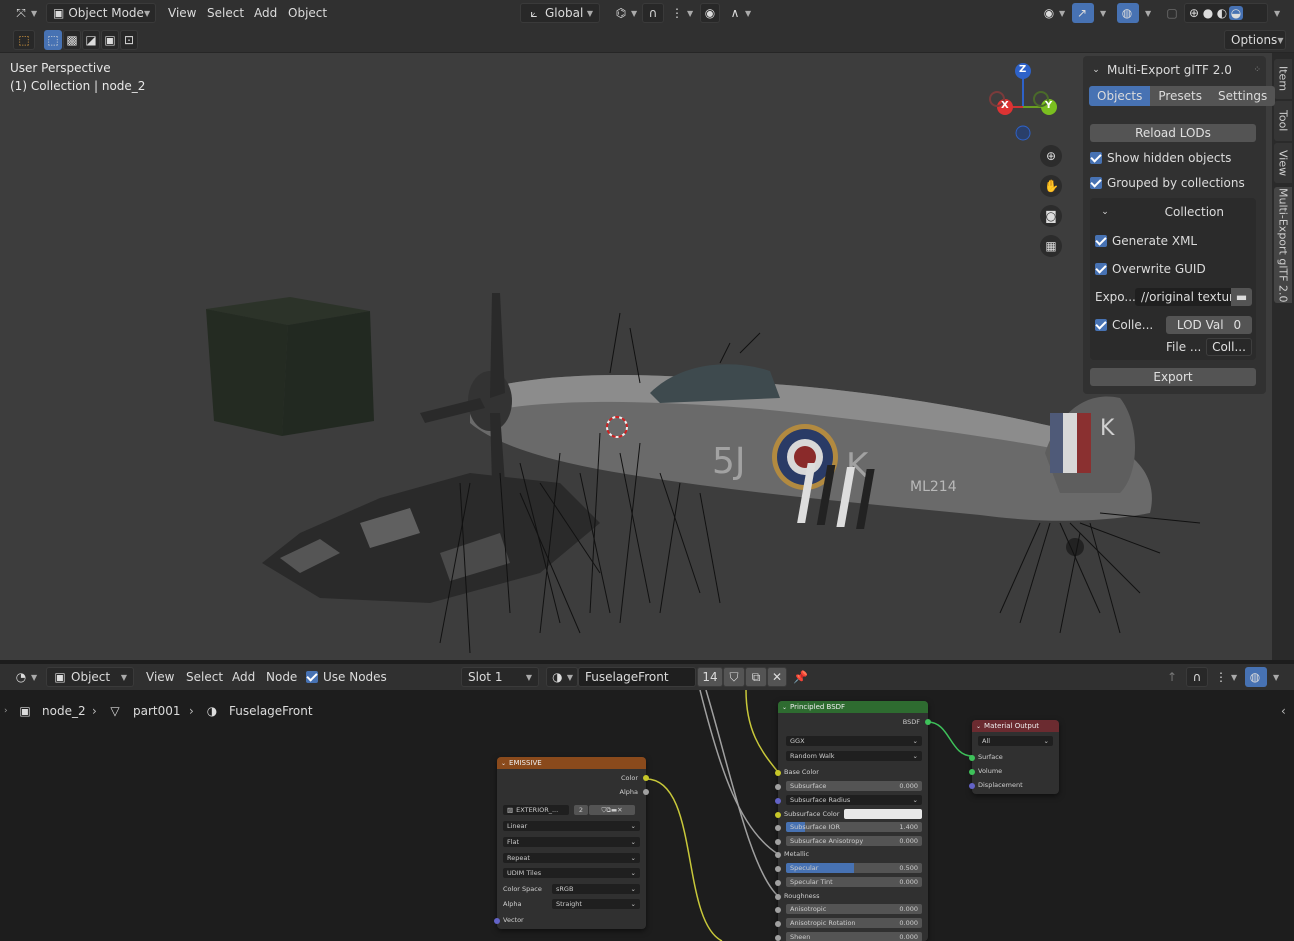 The width and height of the screenshot is (1294, 941). Describe the element at coordinates (1101, 13) in the screenshot. I see `gizmo-dropdown: ▼` at that location.